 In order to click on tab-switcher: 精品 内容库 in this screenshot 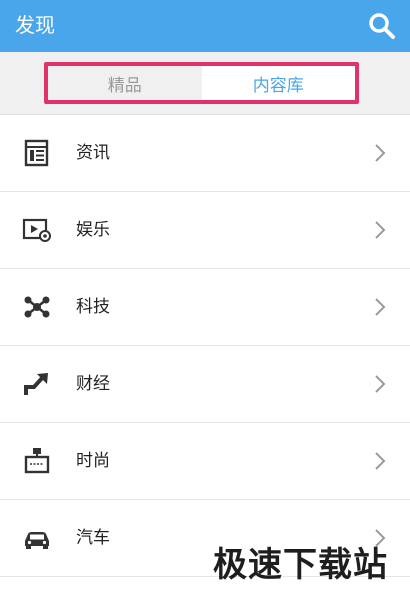, I will do `click(201, 83)`.